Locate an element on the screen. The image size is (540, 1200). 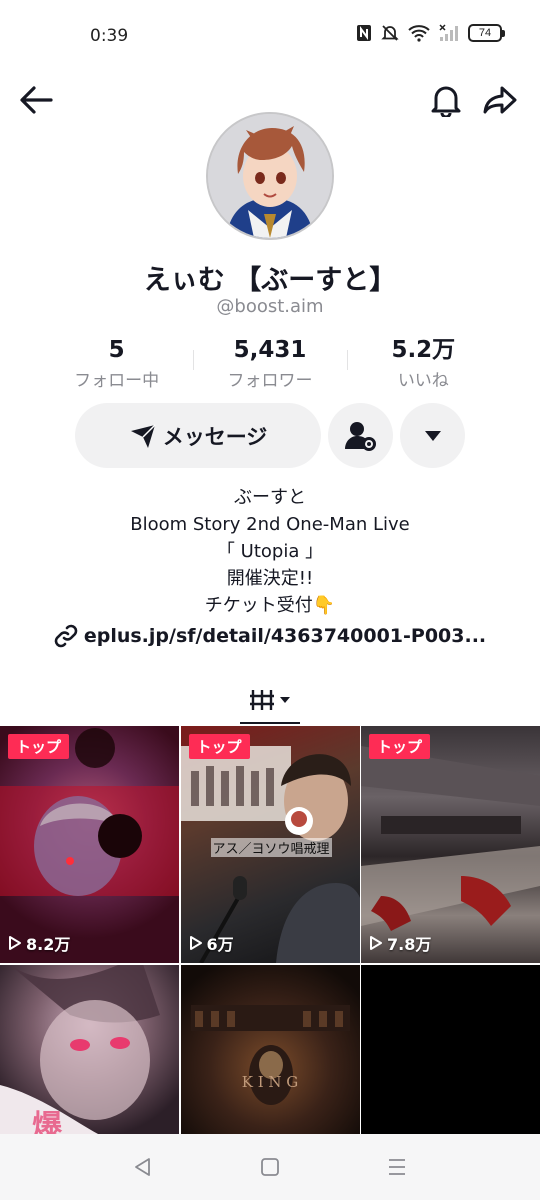
likes-count: 5.2万 is located at coordinates (423, 350).